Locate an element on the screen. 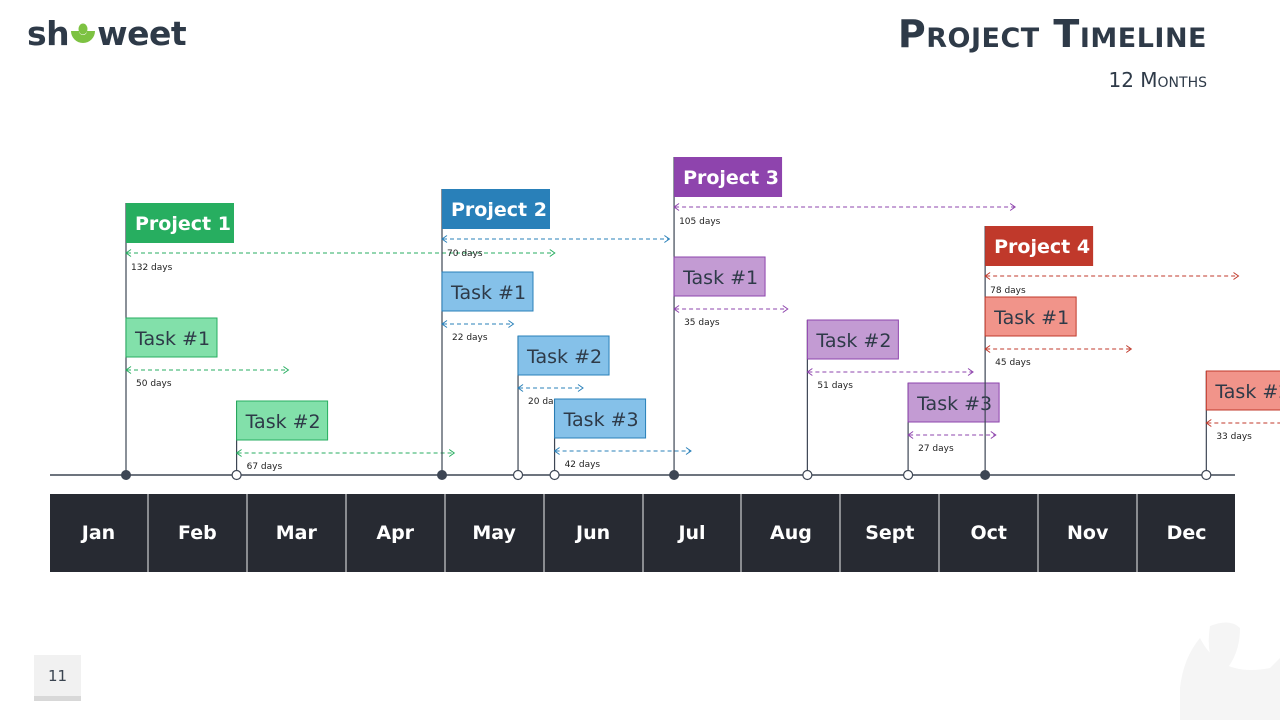  month-label: Apr is located at coordinates (394, 533).